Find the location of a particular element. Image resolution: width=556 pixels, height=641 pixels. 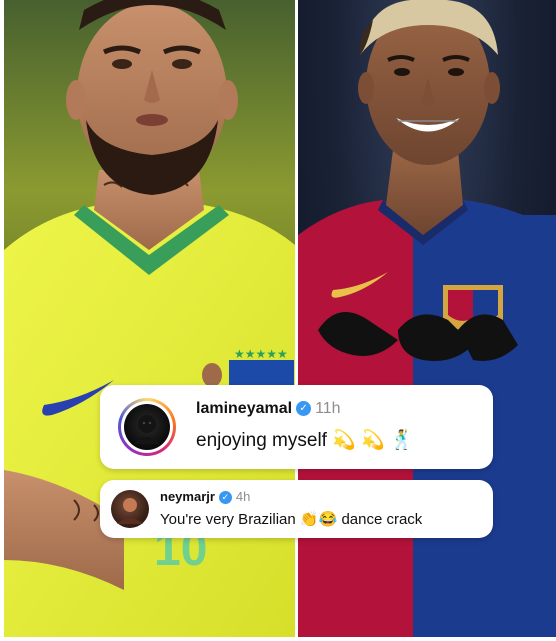

reply-avatar-icon is located at coordinates (130, 511).